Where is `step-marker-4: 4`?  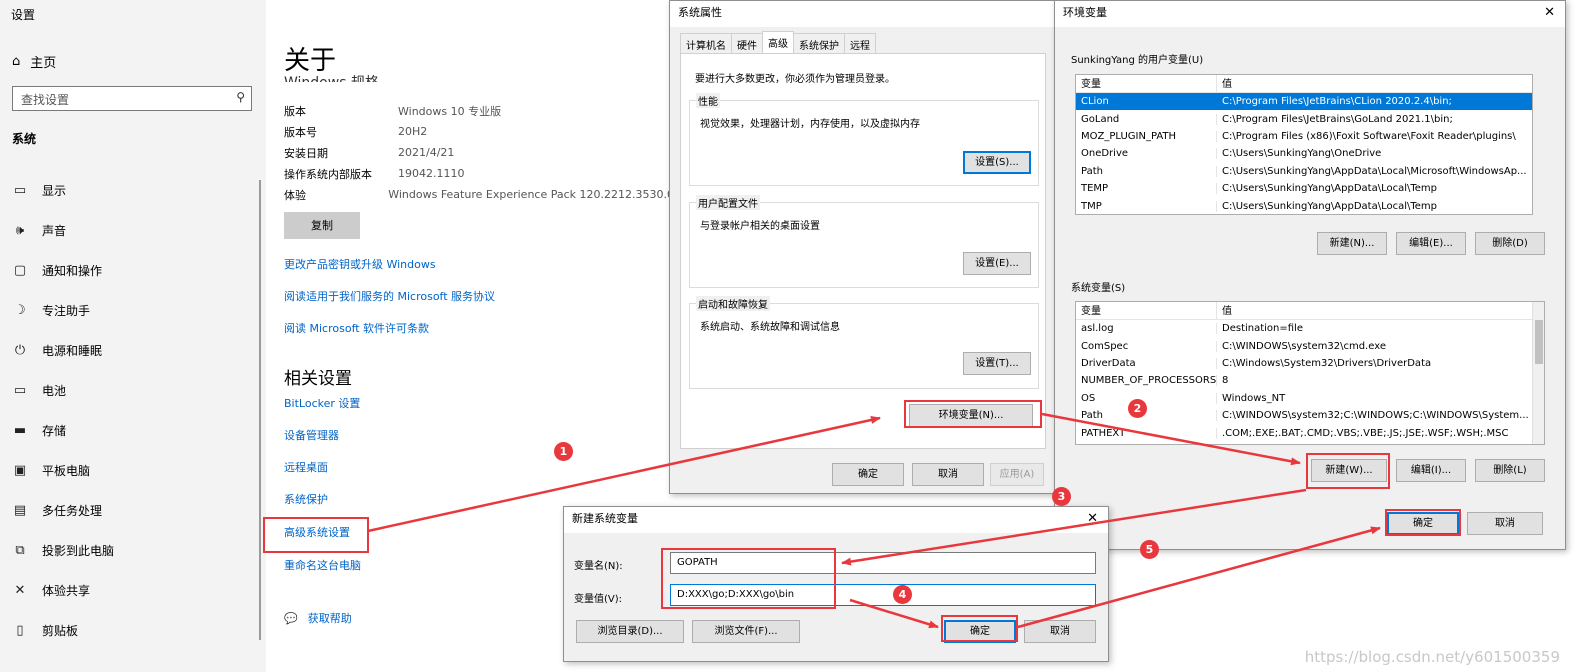 step-marker-4: 4 is located at coordinates (902, 594).